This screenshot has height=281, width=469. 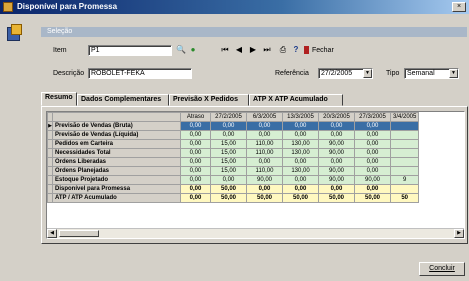 I want to click on scroll-right-icon: ▶, so click(x=459, y=233).